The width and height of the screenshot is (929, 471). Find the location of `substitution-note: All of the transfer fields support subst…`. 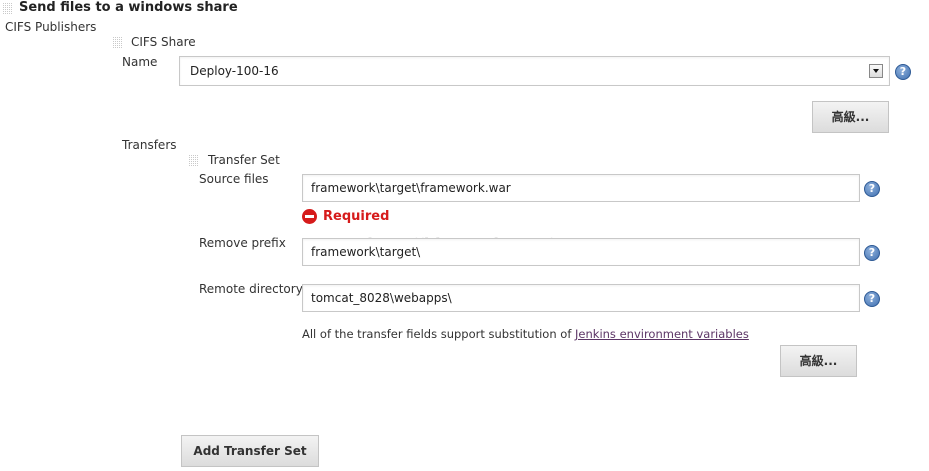

substitution-note: All of the transfer fields support subst… is located at coordinates (525, 334).